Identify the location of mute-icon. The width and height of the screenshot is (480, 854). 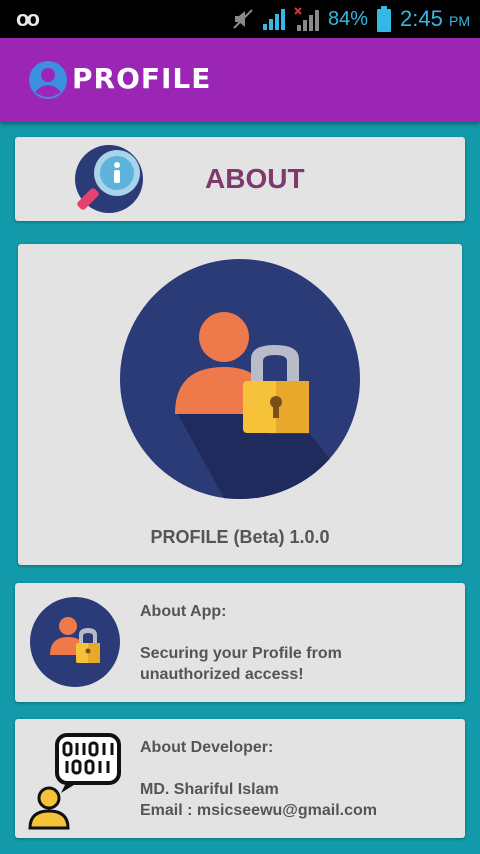
(243, 19).